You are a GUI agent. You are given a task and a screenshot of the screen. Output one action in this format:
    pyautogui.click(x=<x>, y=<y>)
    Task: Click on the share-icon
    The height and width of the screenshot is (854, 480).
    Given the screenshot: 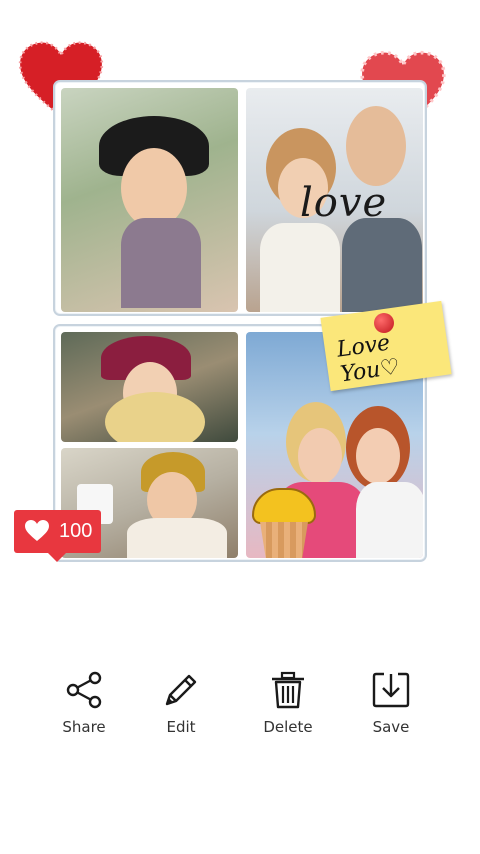 What is the action you would take?
    pyautogui.click(x=84, y=690)
    